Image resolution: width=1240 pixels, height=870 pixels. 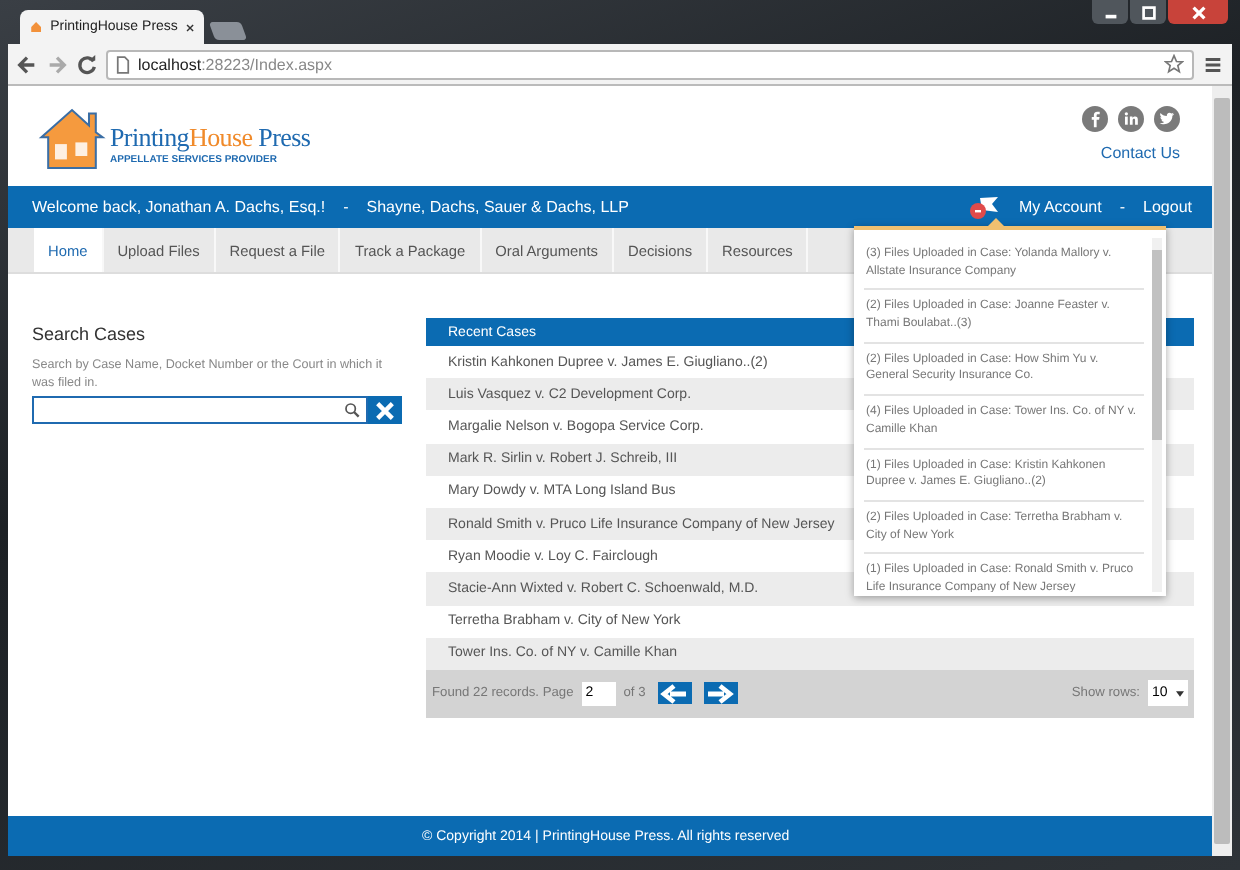 What do you see at coordinates (1110, 12) in the screenshot?
I see `minimize-button` at bounding box center [1110, 12].